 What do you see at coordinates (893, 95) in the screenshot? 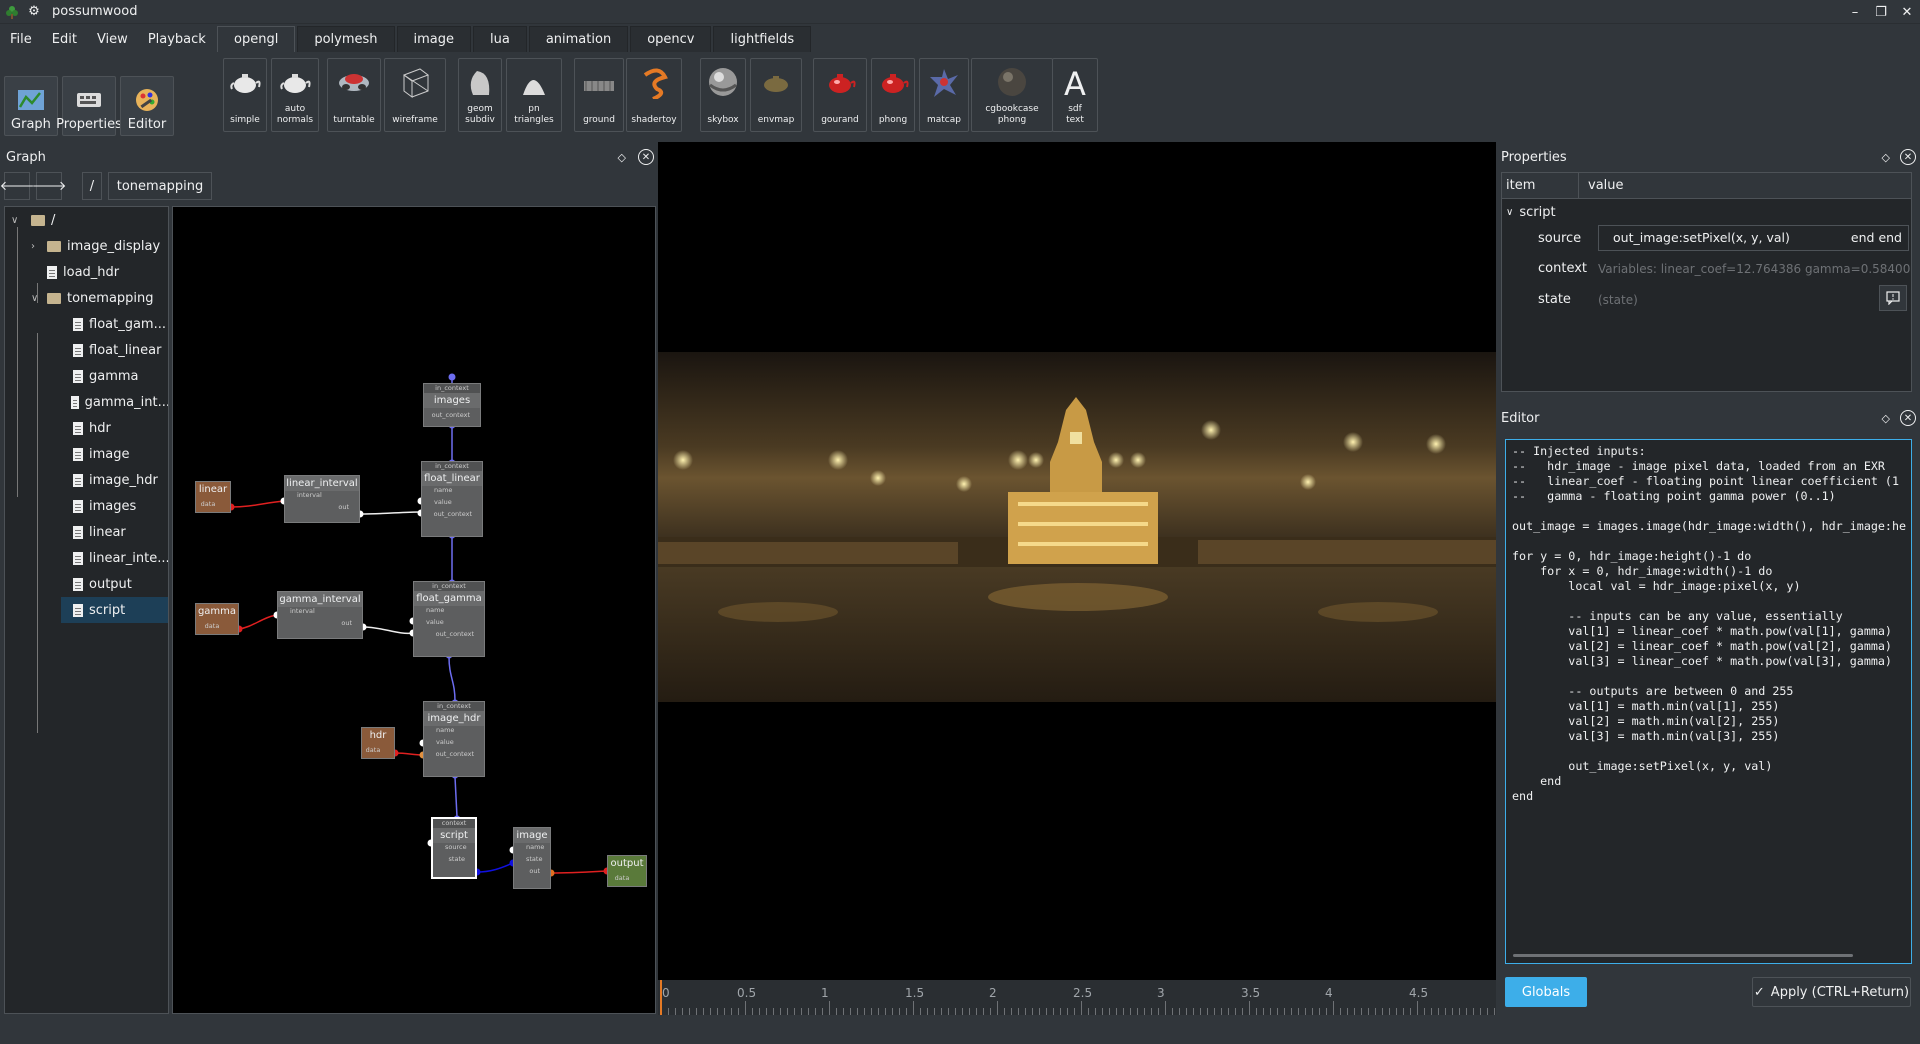
I see `tool-phong: phong` at bounding box center [893, 95].